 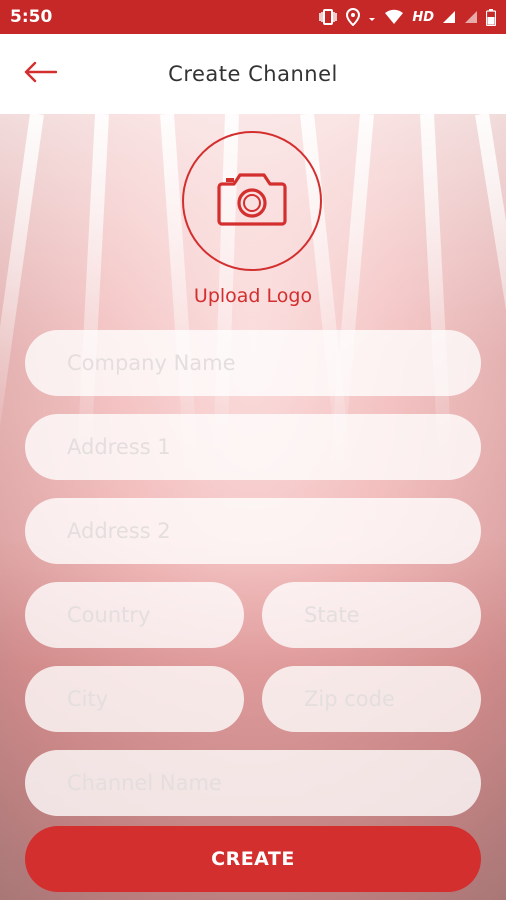 I want to click on signal-arrows-icon, so click(x=372, y=17).